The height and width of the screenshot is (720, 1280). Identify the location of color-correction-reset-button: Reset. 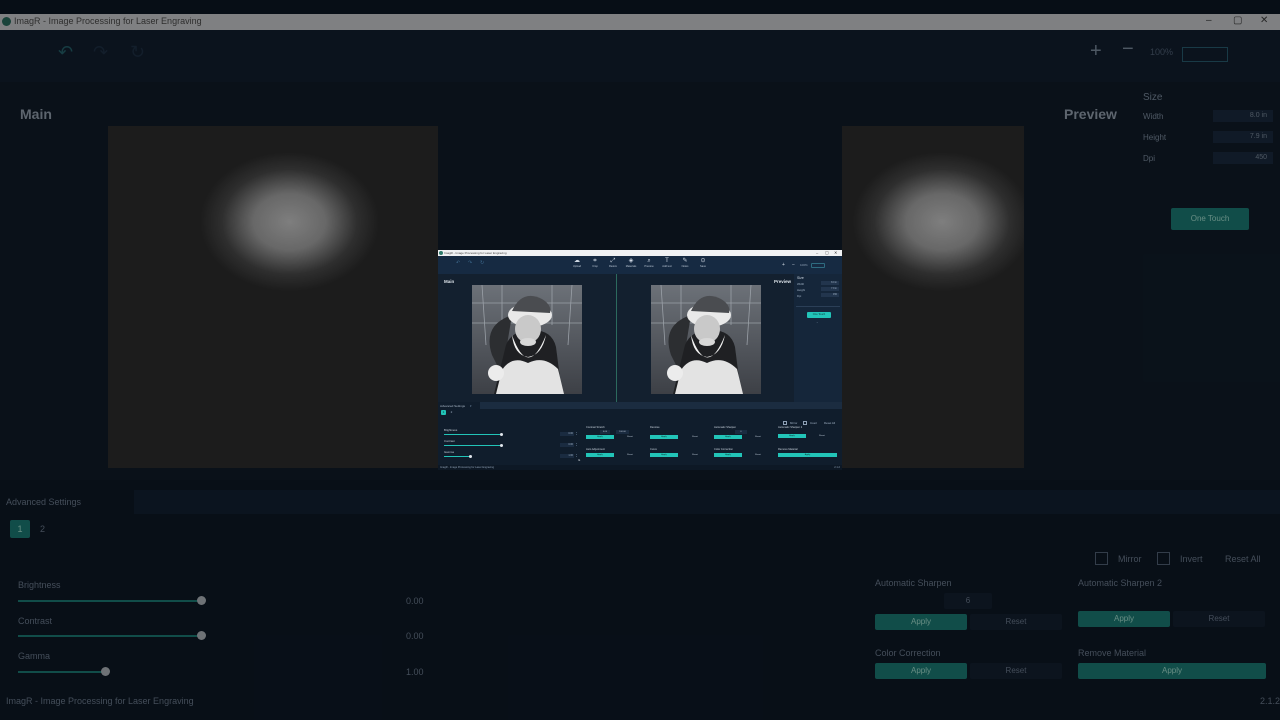
(758, 455).